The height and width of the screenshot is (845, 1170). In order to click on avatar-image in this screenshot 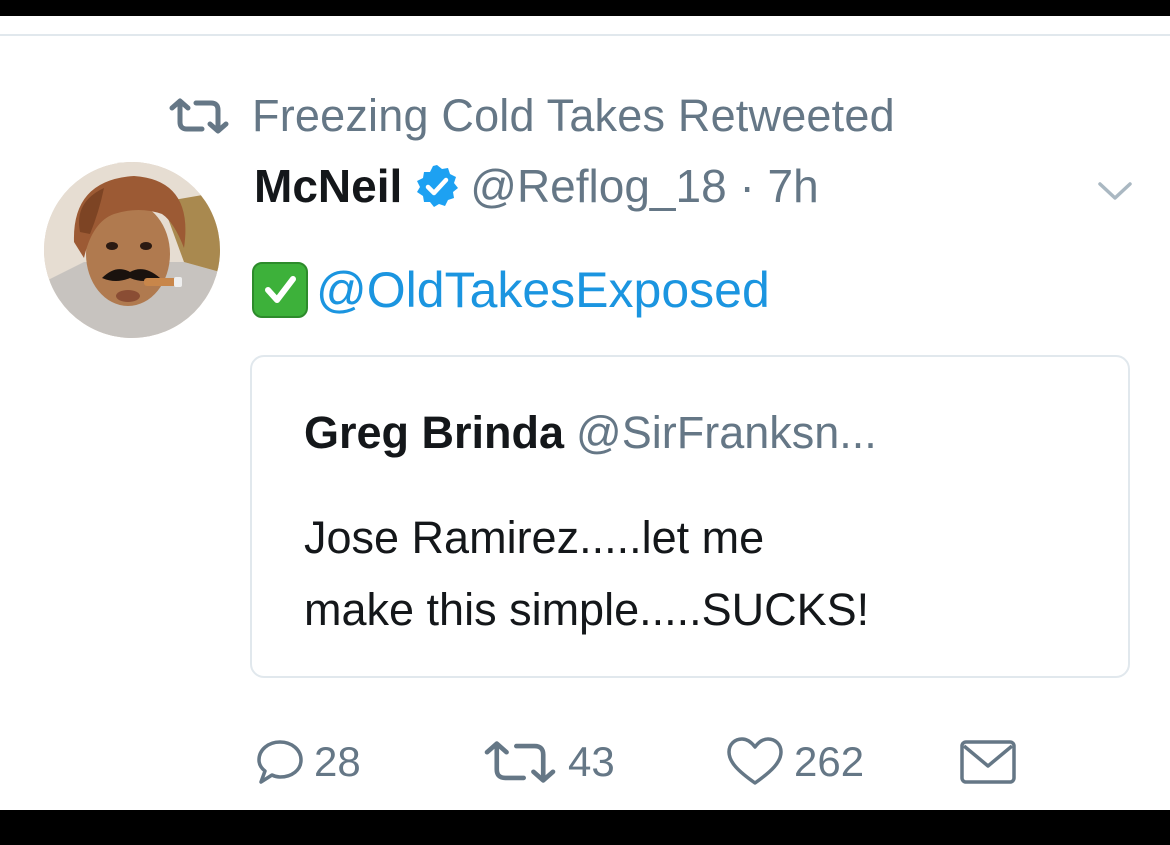, I will do `click(132, 250)`.